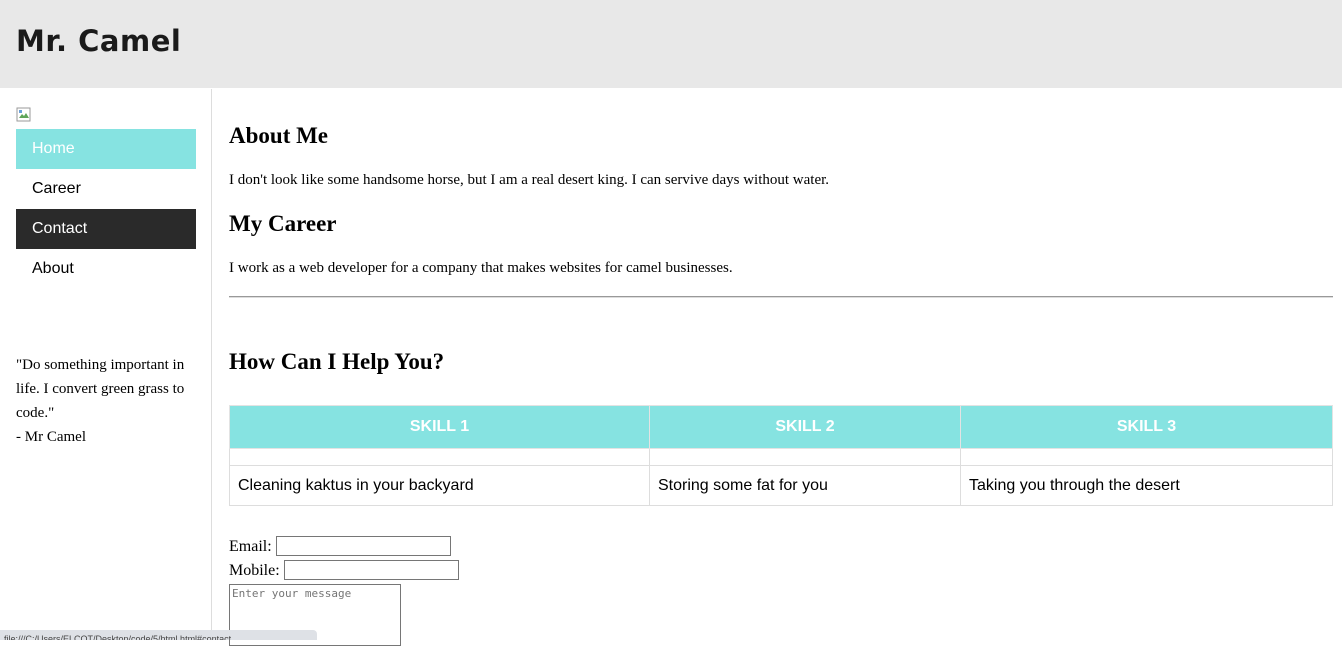 The height and width of the screenshot is (651, 1342). Describe the element at coordinates (781, 297) in the screenshot. I see `section-divider` at that location.